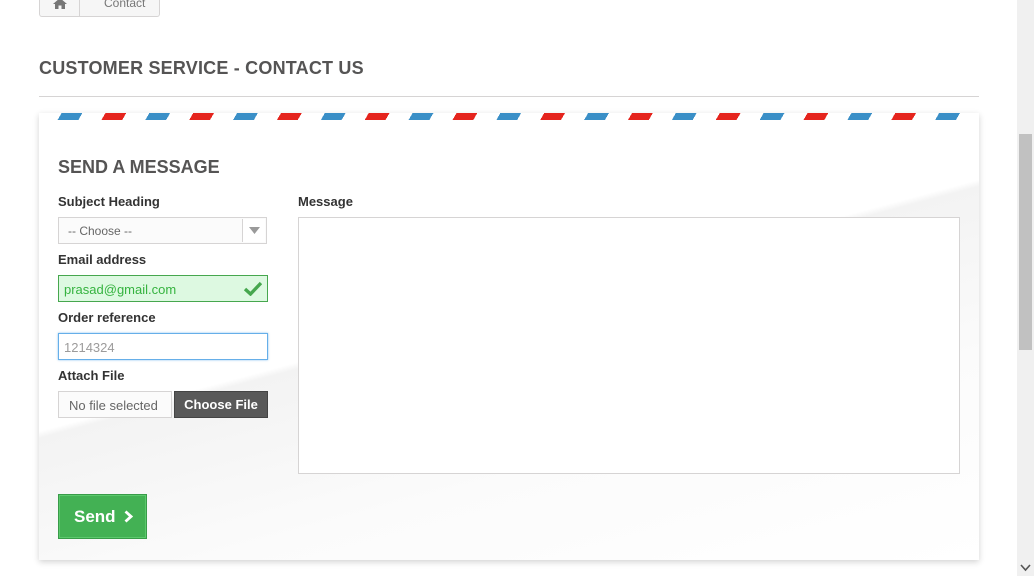  I want to click on chevron-down-icon, so click(254, 230).